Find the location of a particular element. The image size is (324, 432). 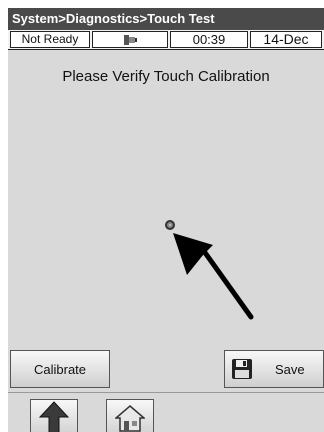

status-state: Not Ready is located at coordinates (50, 39).